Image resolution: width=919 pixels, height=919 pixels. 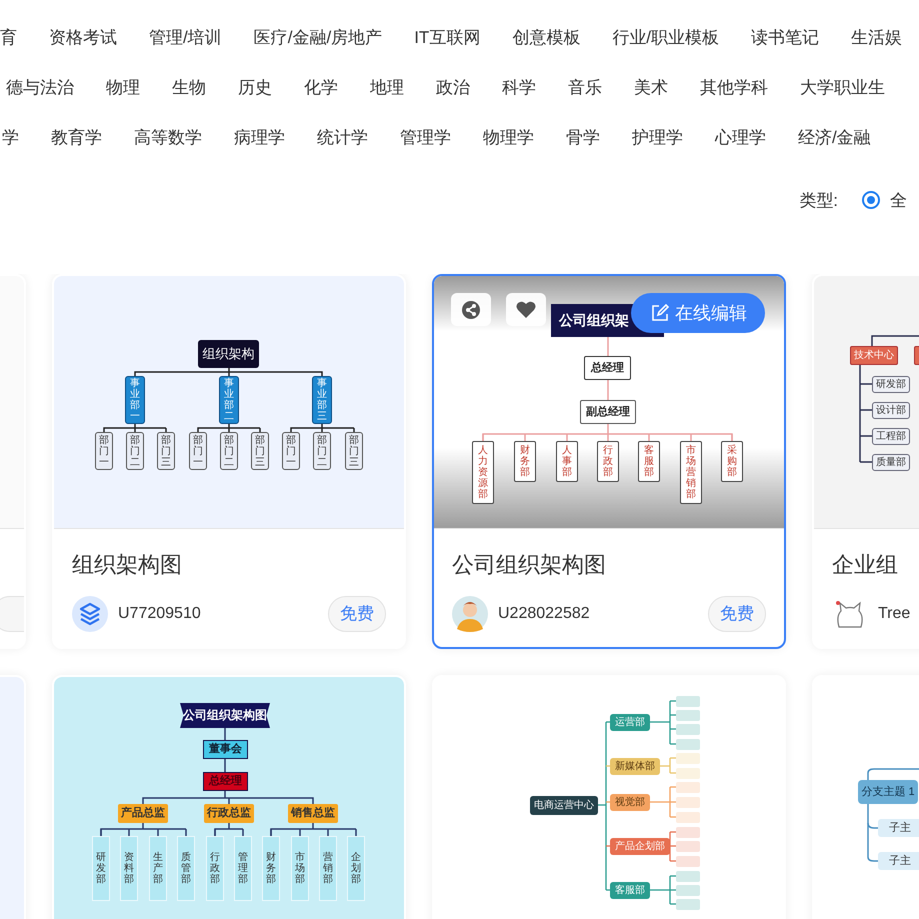 I want to click on template-title: 公司组织架构图, so click(x=609, y=565).